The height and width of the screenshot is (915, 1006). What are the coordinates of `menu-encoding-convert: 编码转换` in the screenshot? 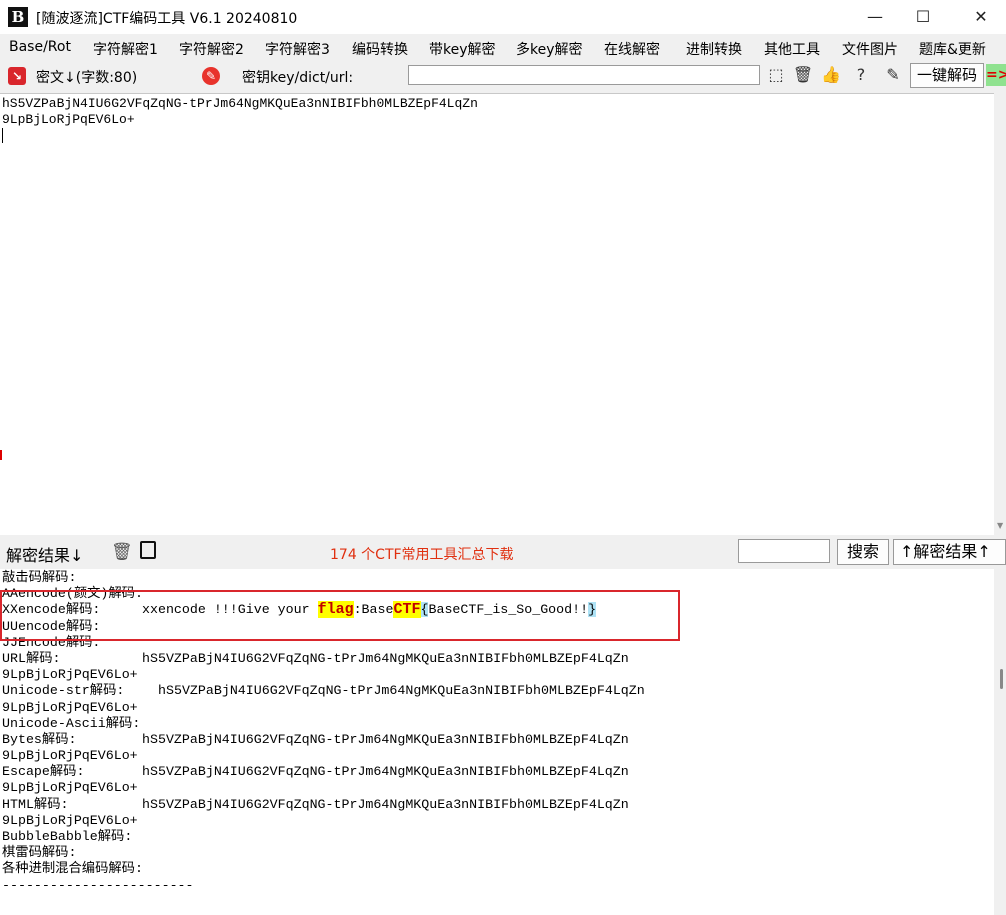 It's located at (380, 49).